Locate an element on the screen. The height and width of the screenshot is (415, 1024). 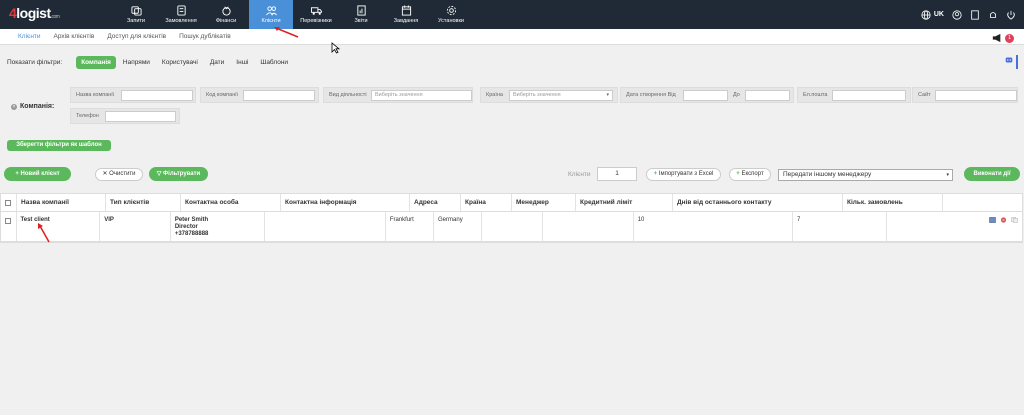
email-input is located at coordinates (869, 95).